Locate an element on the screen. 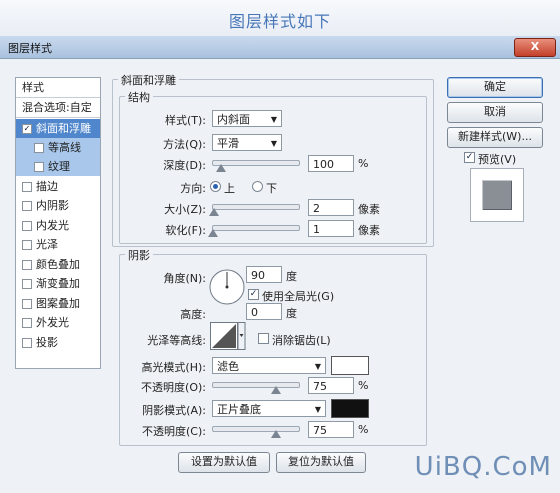 The height and width of the screenshot is (493, 560). size-unit: 像素 is located at coordinates (369, 209).